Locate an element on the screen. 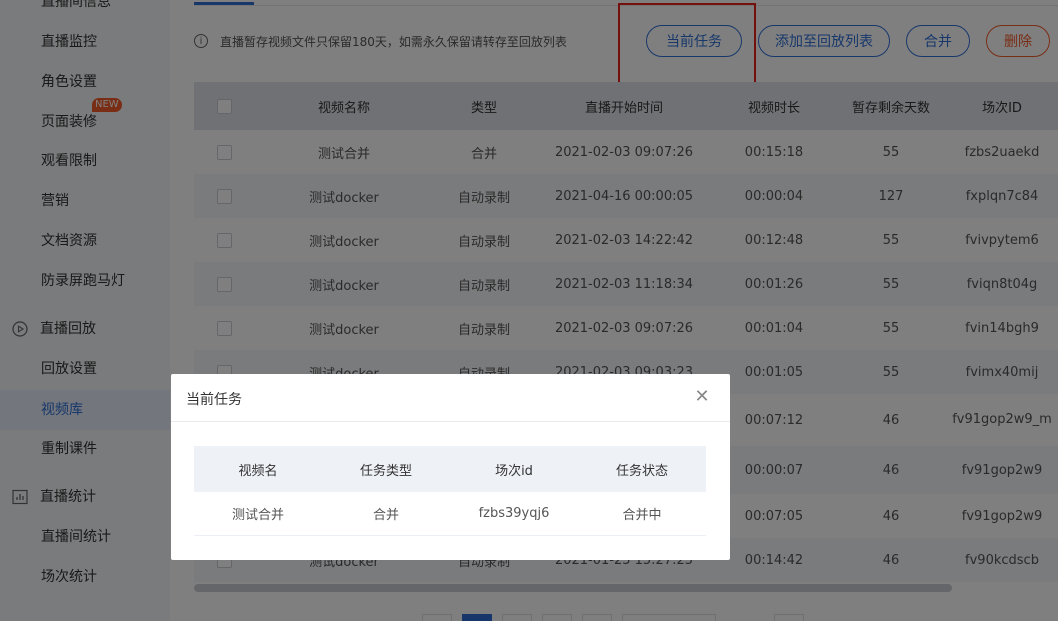  task-video-name: 测试合并 is located at coordinates (257, 515).